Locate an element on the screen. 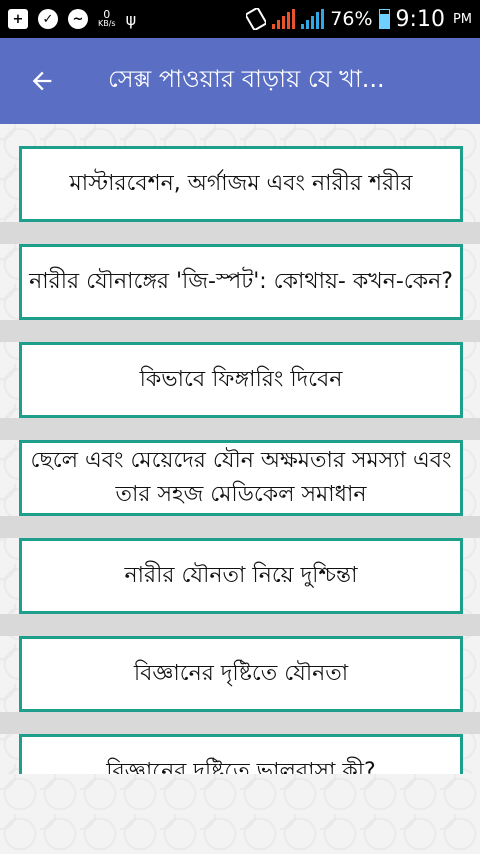 This screenshot has height=854, width=480. list-item: নারীর যৌনতা নিয়ে দুশ্চিন্তা is located at coordinates (240, 587).